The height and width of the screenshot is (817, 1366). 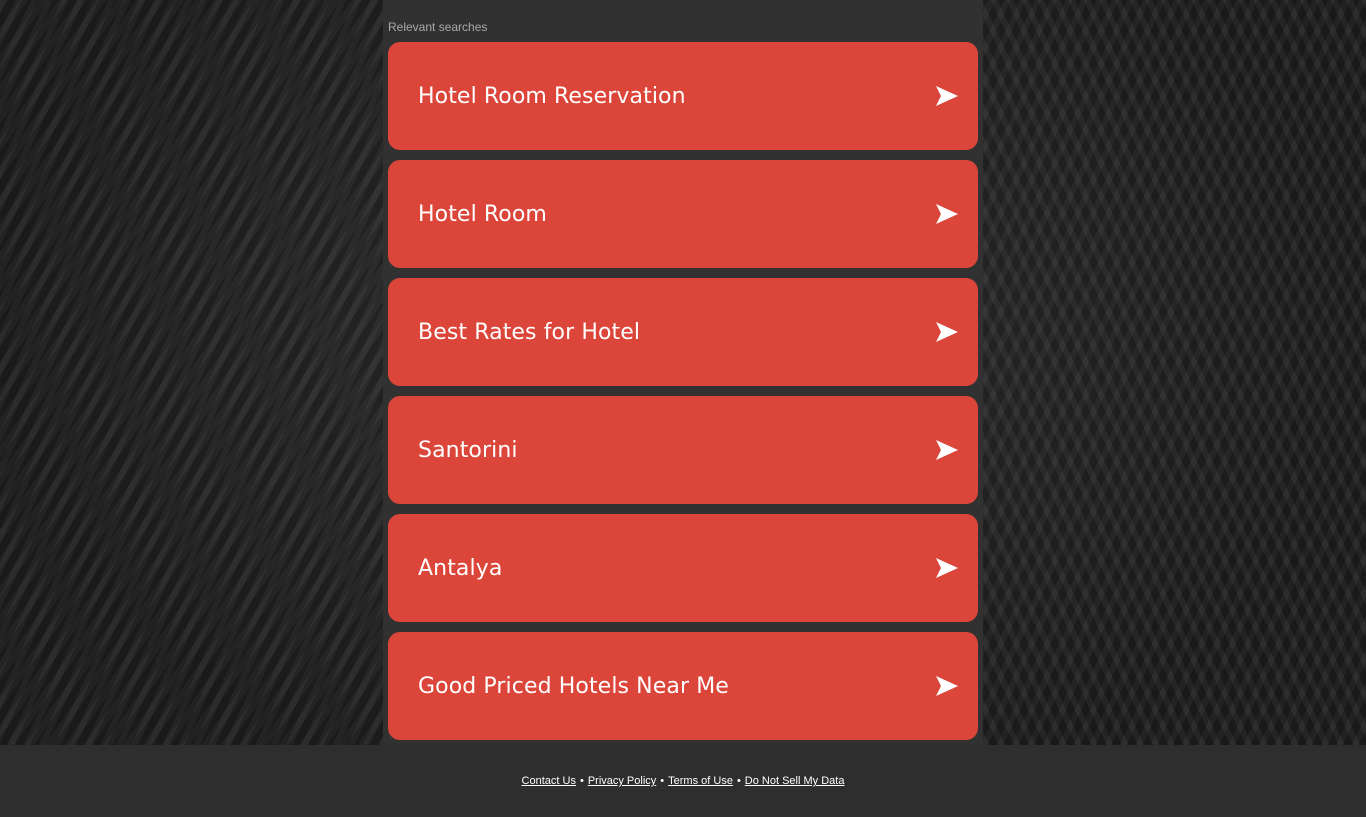 What do you see at coordinates (468, 450) in the screenshot?
I see `search-card-label: Santorini` at bounding box center [468, 450].